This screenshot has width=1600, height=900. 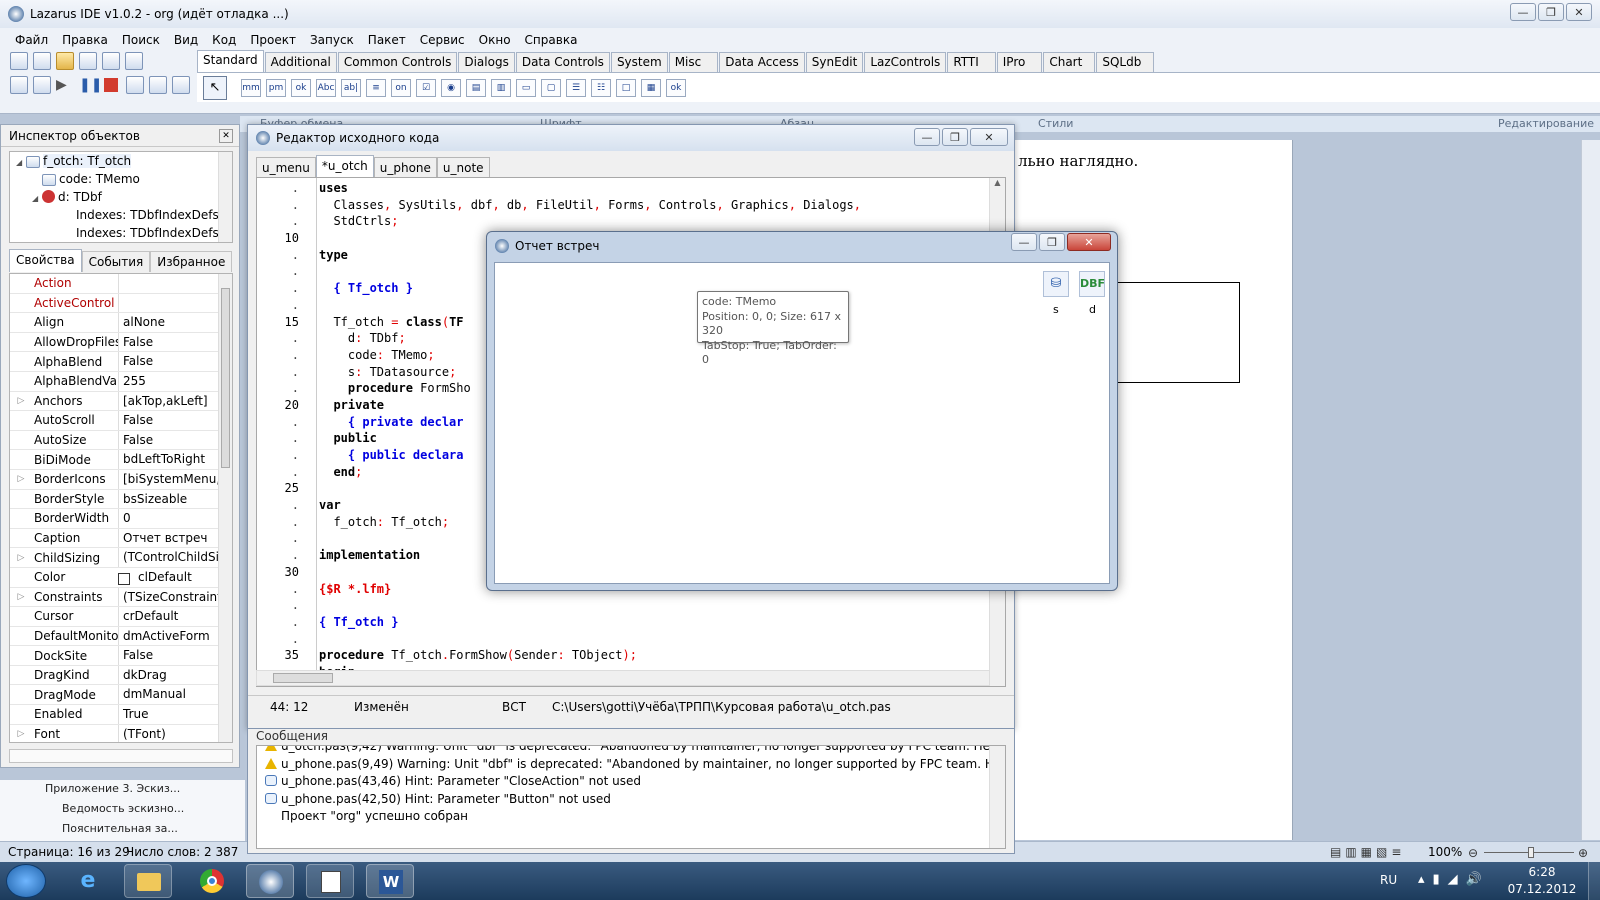 What do you see at coordinates (168, 636) in the screenshot?
I see `property-value: dmActiveForm` at bounding box center [168, 636].